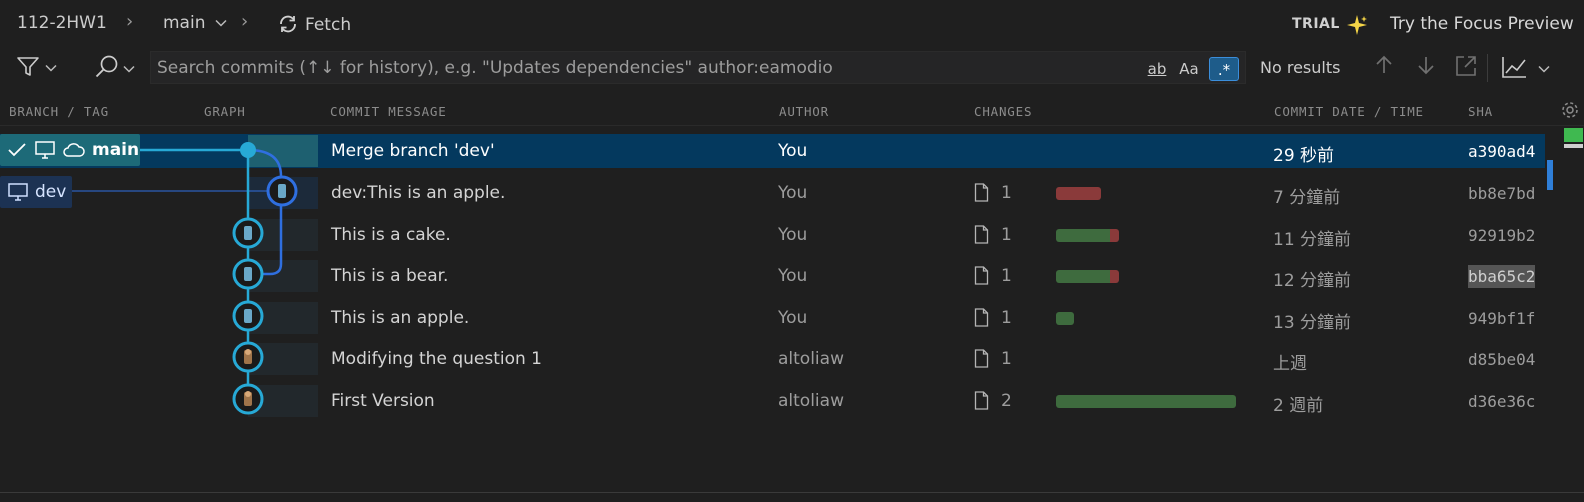  What do you see at coordinates (1316, 24) in the screenshot?
I see `trial-badge: TRIAL` at bounding box center [1316, 24].